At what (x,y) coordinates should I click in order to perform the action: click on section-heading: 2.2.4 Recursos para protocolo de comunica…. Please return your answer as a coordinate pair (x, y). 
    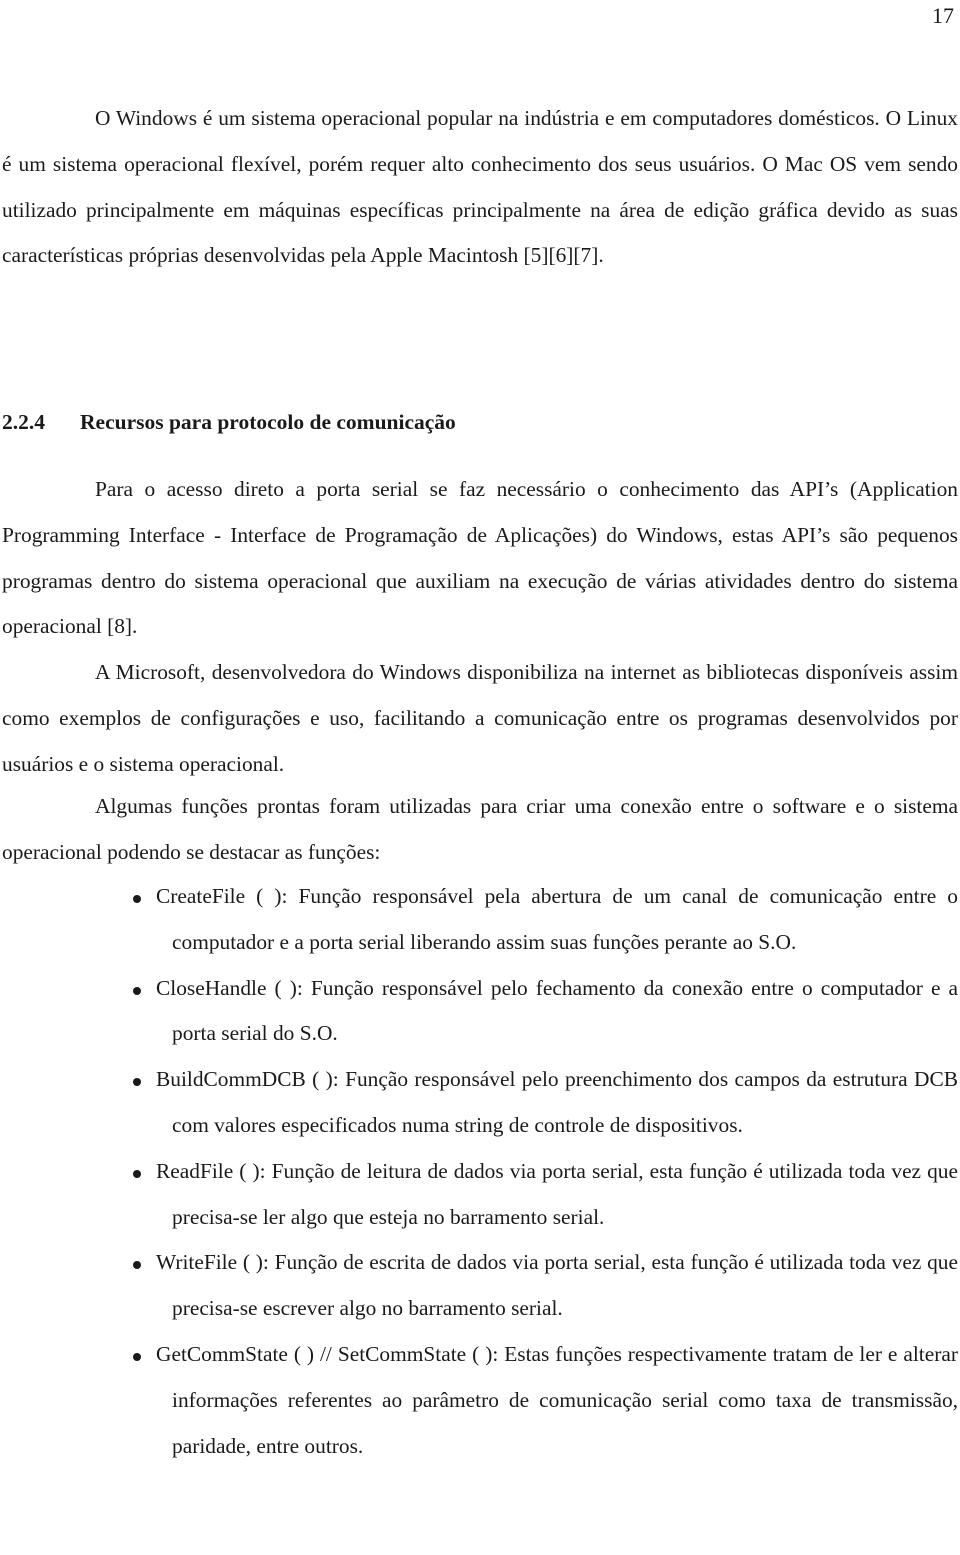
    Looking at the image, I should click on (229, 422).